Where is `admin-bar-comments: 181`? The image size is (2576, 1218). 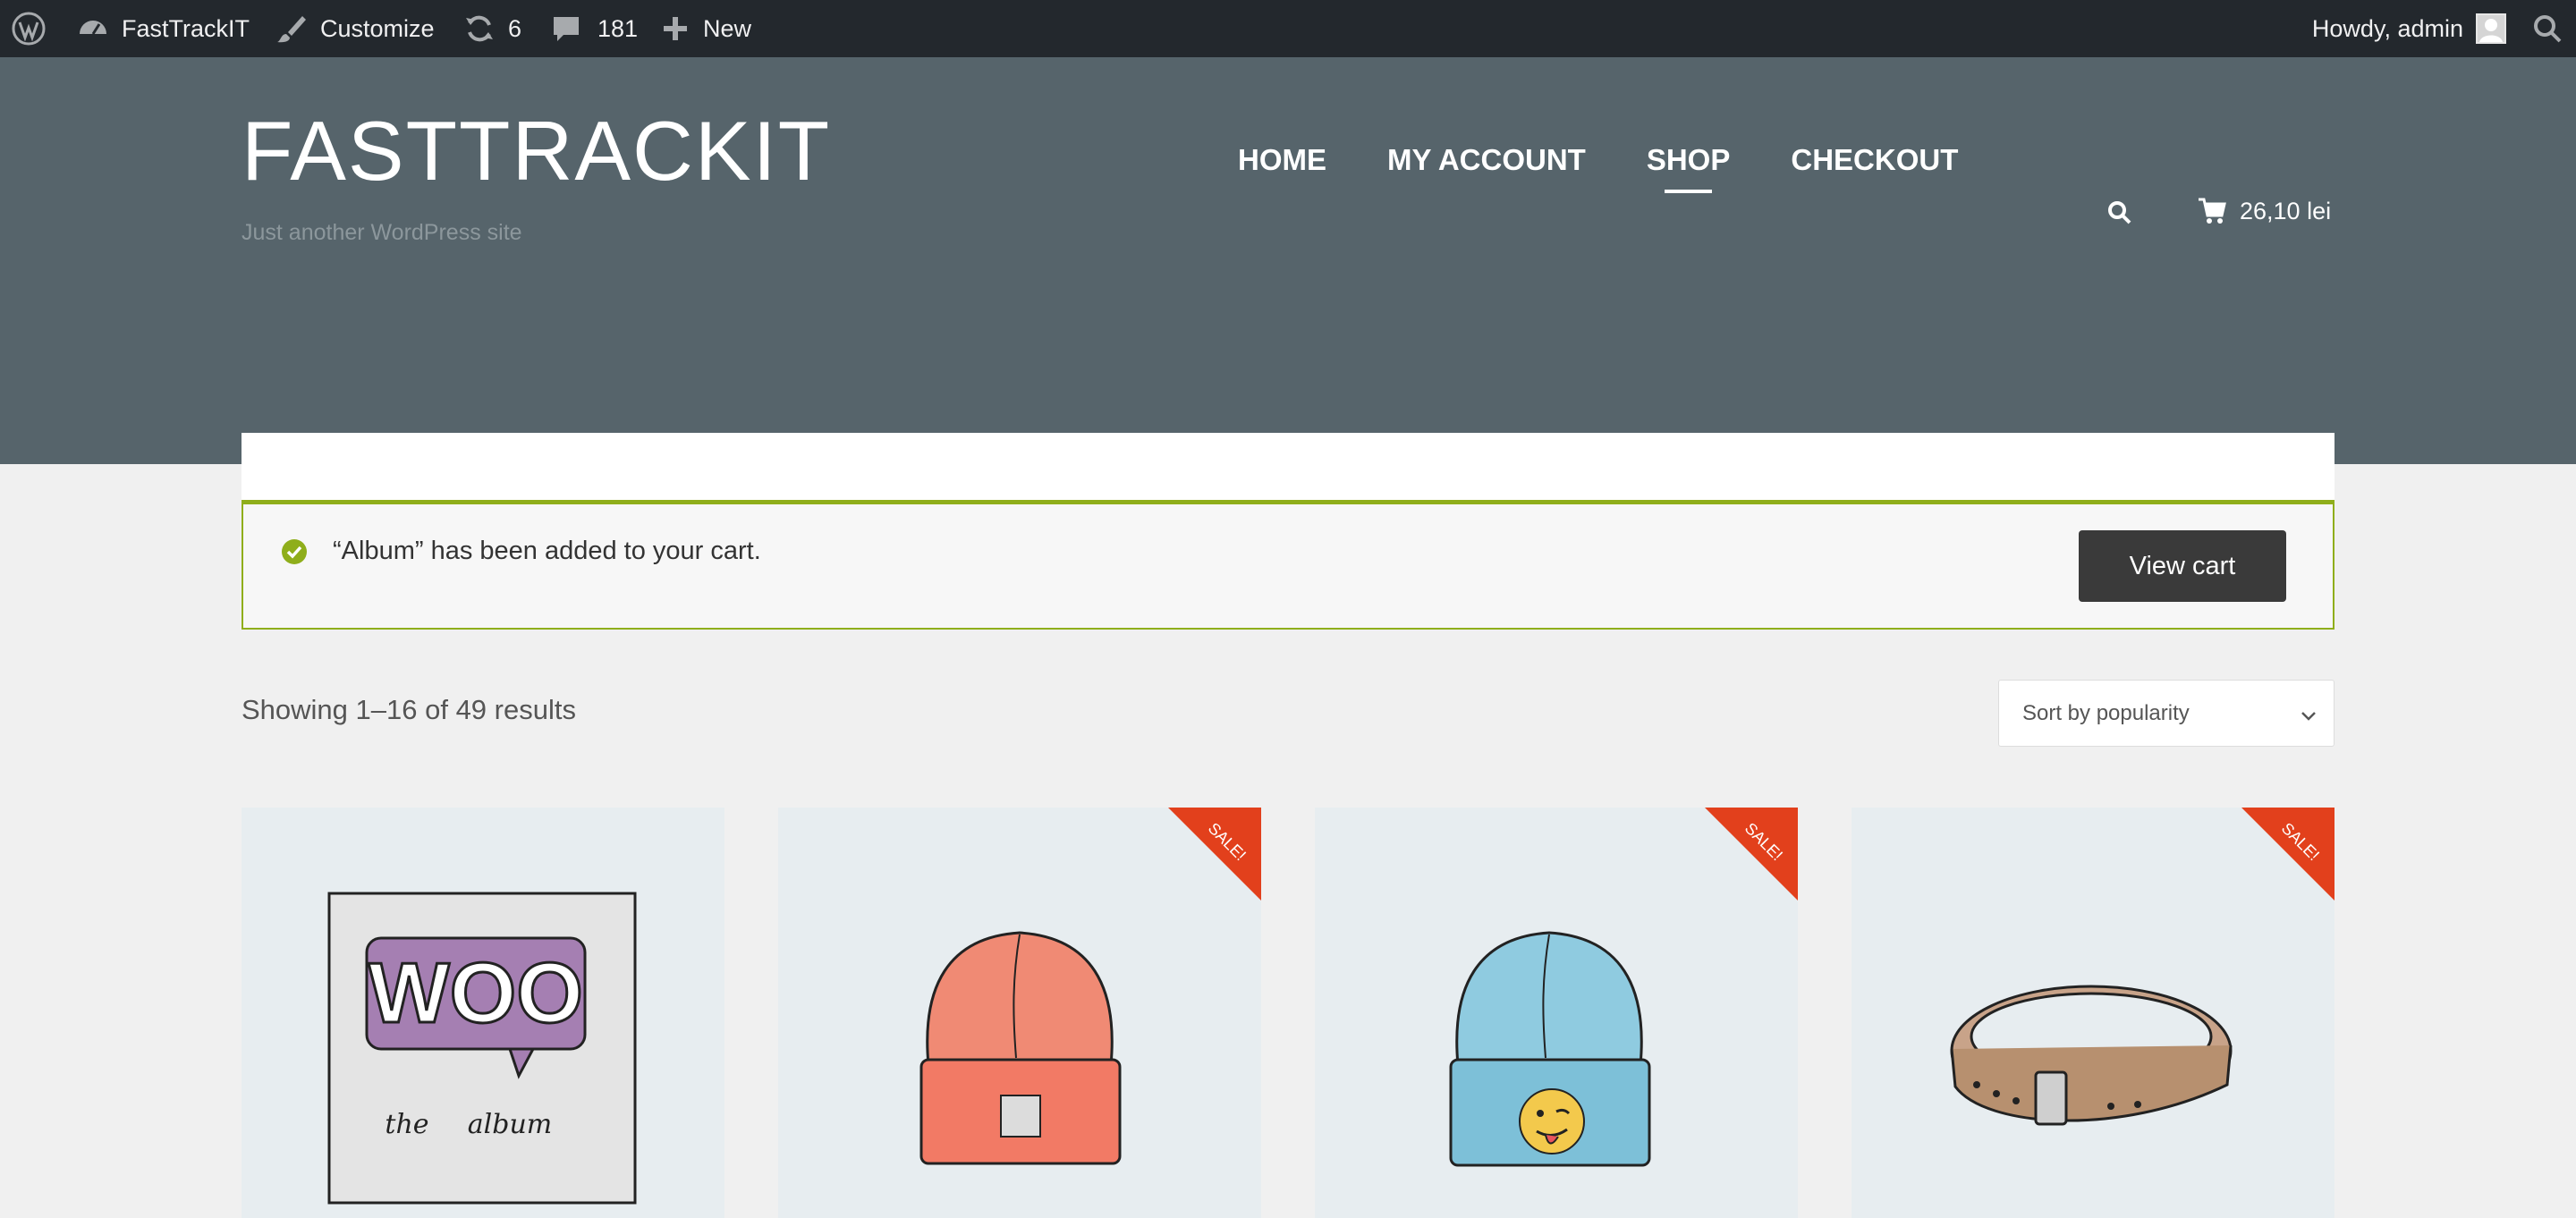
admin-bar-comments: 181 is located at coordinates (594, 28).